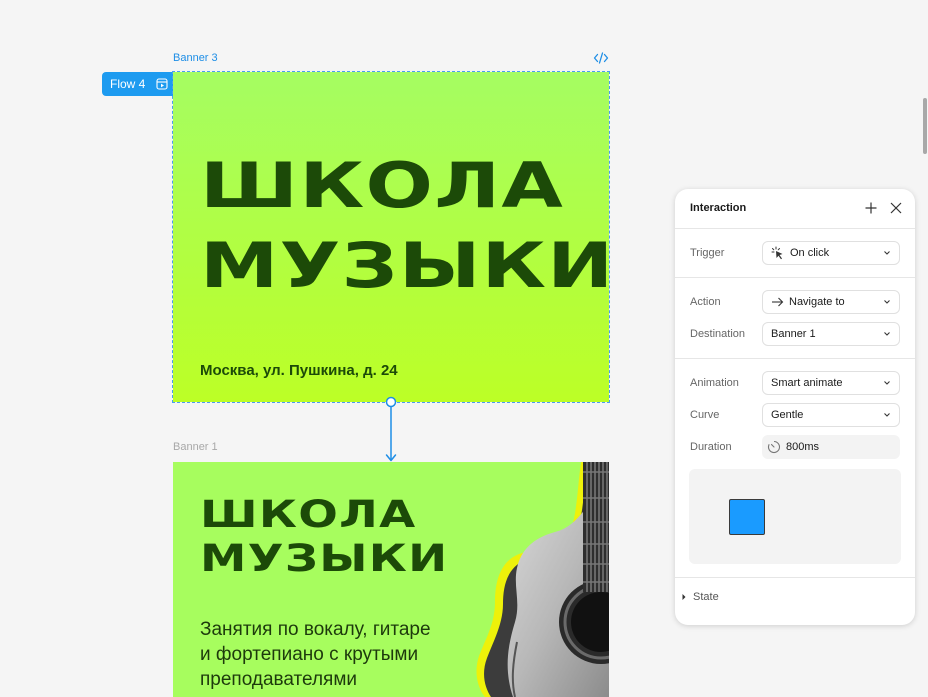  I want to click on animation-dropdown: Smart animate, so click(831, 383).